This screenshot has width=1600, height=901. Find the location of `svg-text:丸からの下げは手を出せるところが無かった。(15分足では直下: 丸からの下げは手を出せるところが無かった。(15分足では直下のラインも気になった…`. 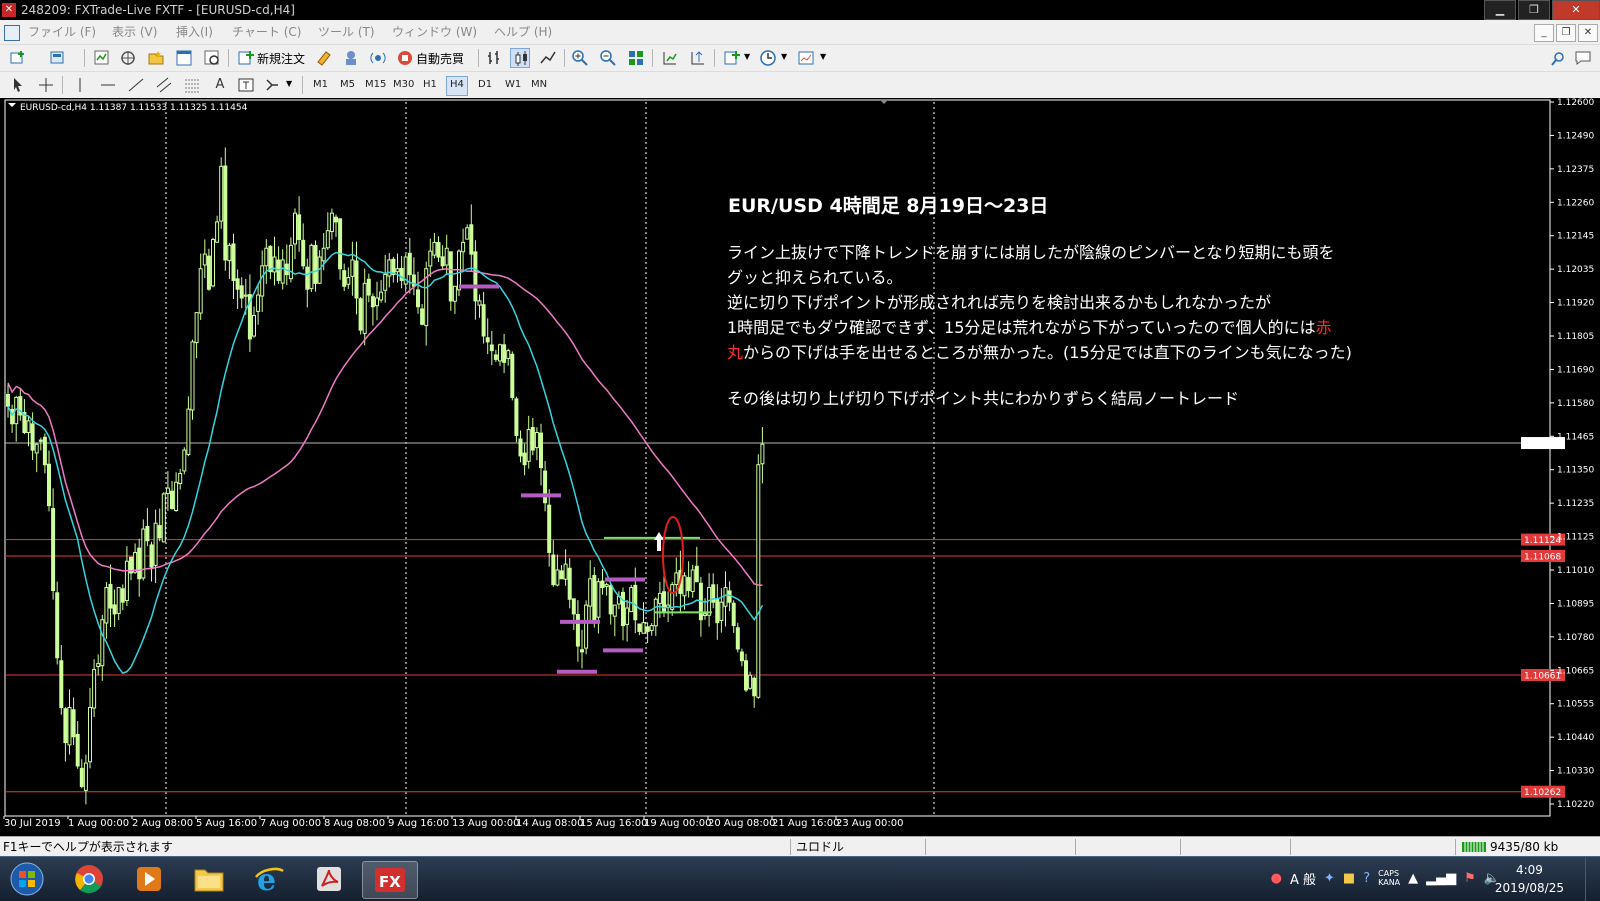

svg-text:丸からの下げは手を出せるところが無かった。(15分足では直下: 丸からの下げは手を出せるところが無かった。(15分足では直下のラインも気になった… is located at coordinates (1039, 352).